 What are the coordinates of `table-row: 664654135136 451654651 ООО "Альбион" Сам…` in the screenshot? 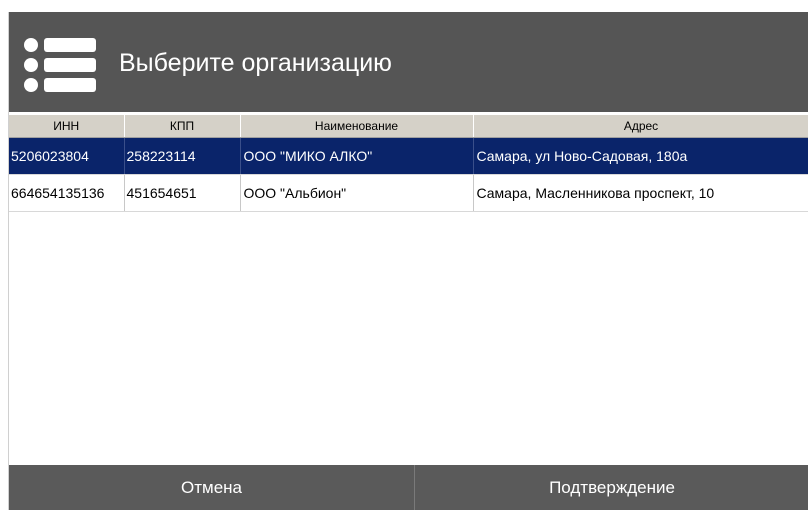 It's located at (408, 193).